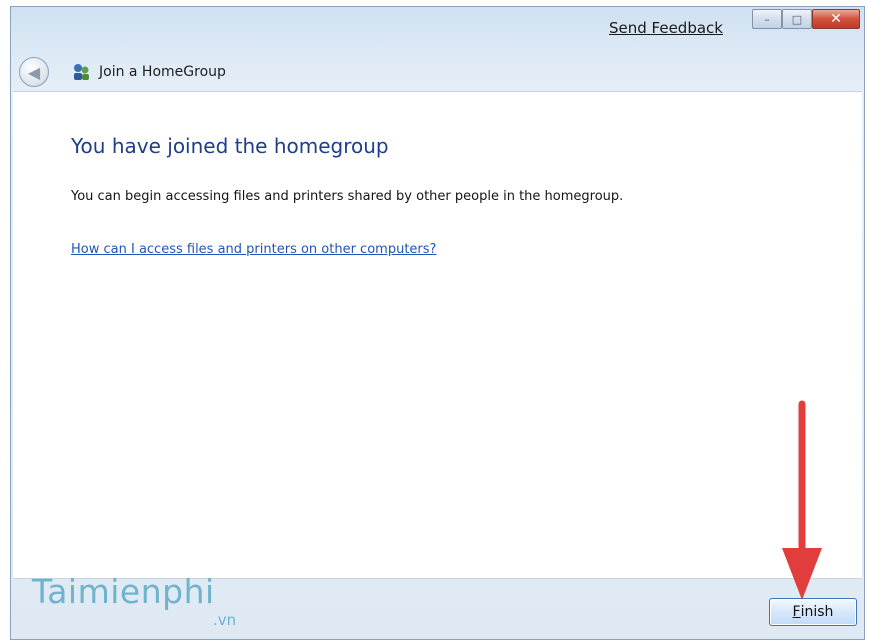 Image resolution: width=870 pixels, height=644 pixels. Describe the element at coordinates (817, 612) in the screenshot. I see `finish-label: inish` at that location.